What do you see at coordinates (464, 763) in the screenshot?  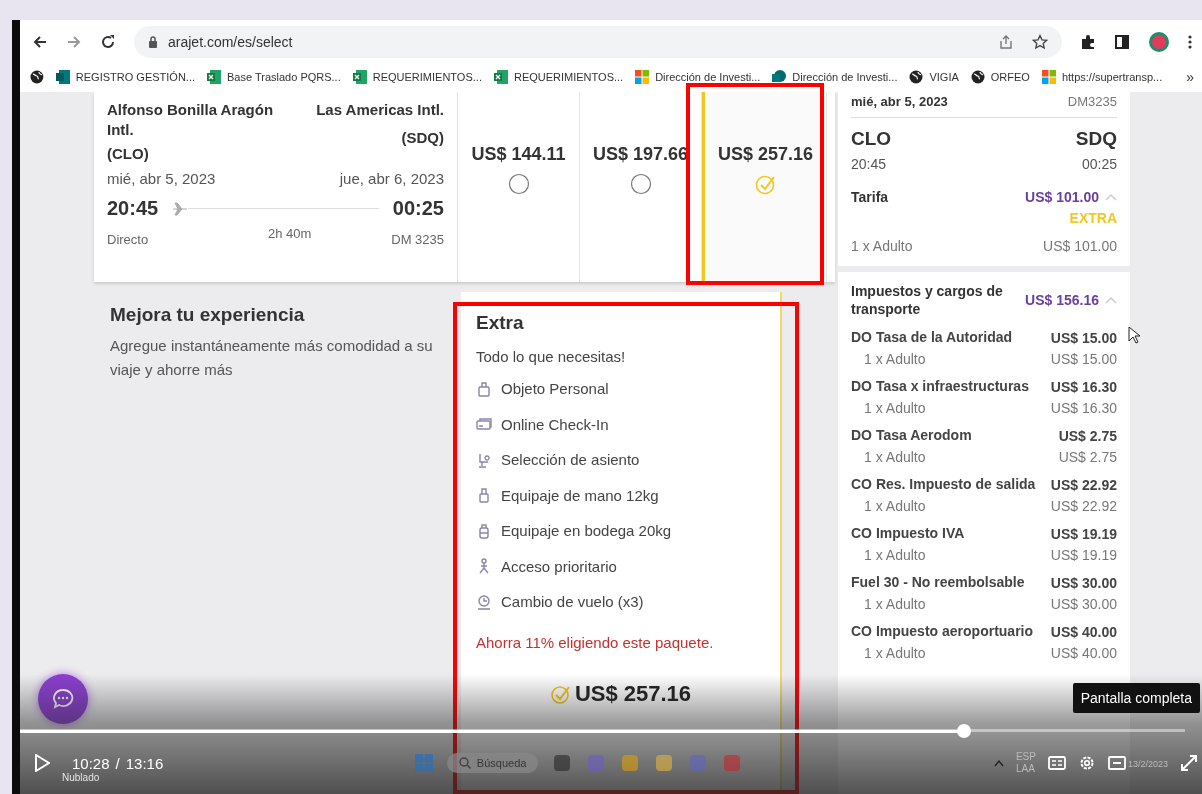 I see `search-icon` at bounding box center [464, 763].